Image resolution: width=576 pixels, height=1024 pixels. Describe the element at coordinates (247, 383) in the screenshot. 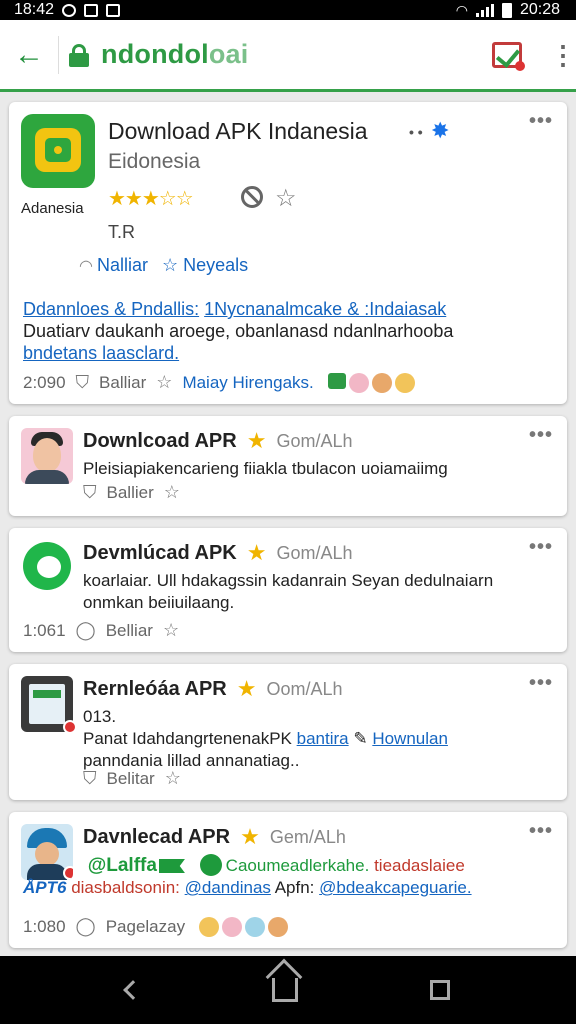

I see `star-link: Maiay Hirengaks.` at that location.